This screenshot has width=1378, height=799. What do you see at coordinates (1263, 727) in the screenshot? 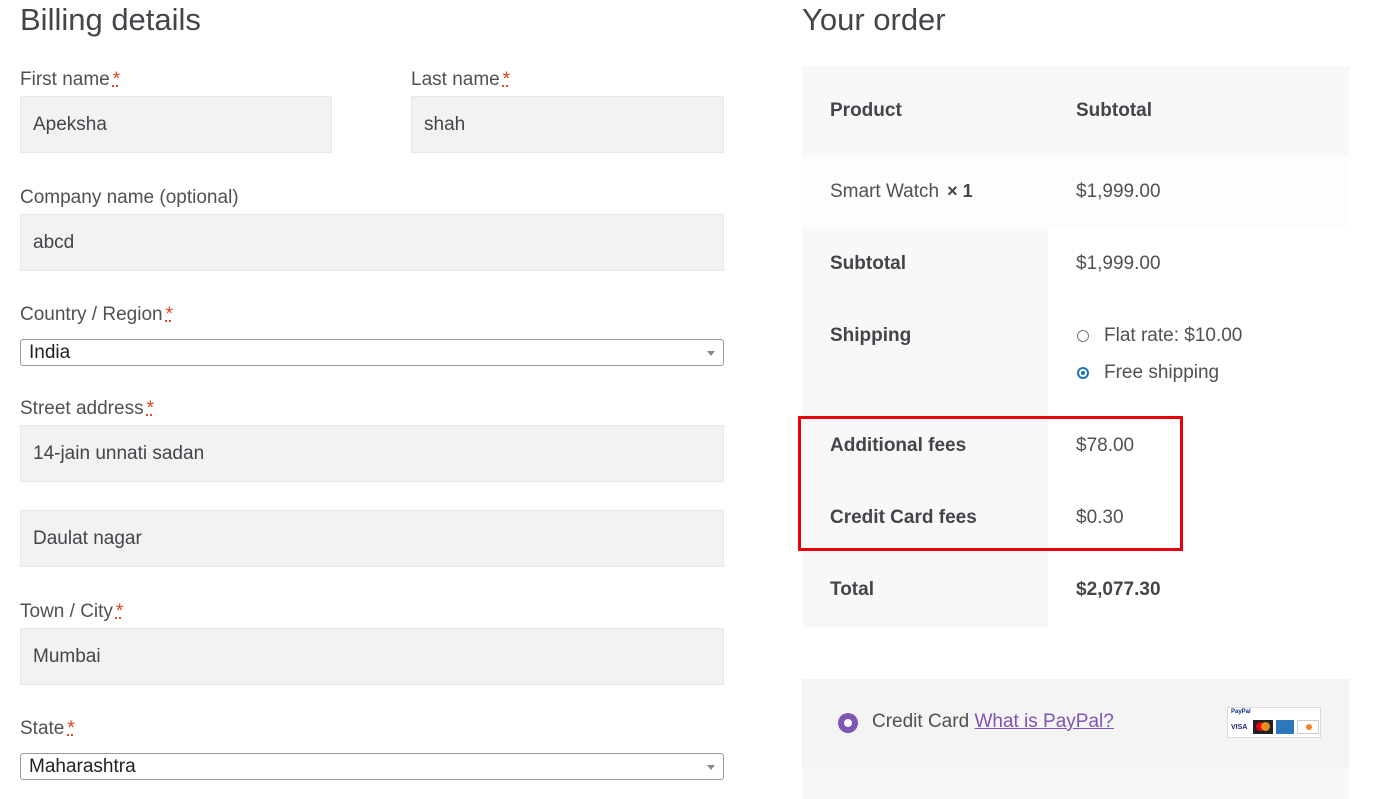
I see `mastercard-logo-icon` at bounding box center [1263, 727].